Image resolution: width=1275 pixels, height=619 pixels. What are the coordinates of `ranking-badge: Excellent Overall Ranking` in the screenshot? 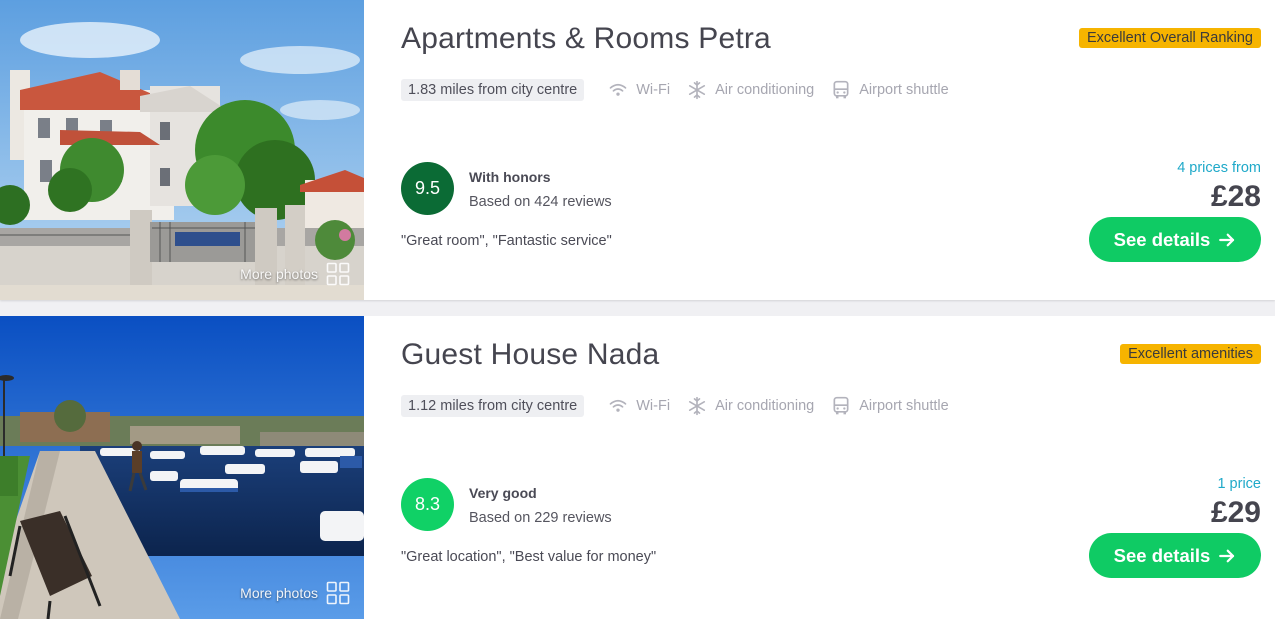 It's located at (1169, 38).